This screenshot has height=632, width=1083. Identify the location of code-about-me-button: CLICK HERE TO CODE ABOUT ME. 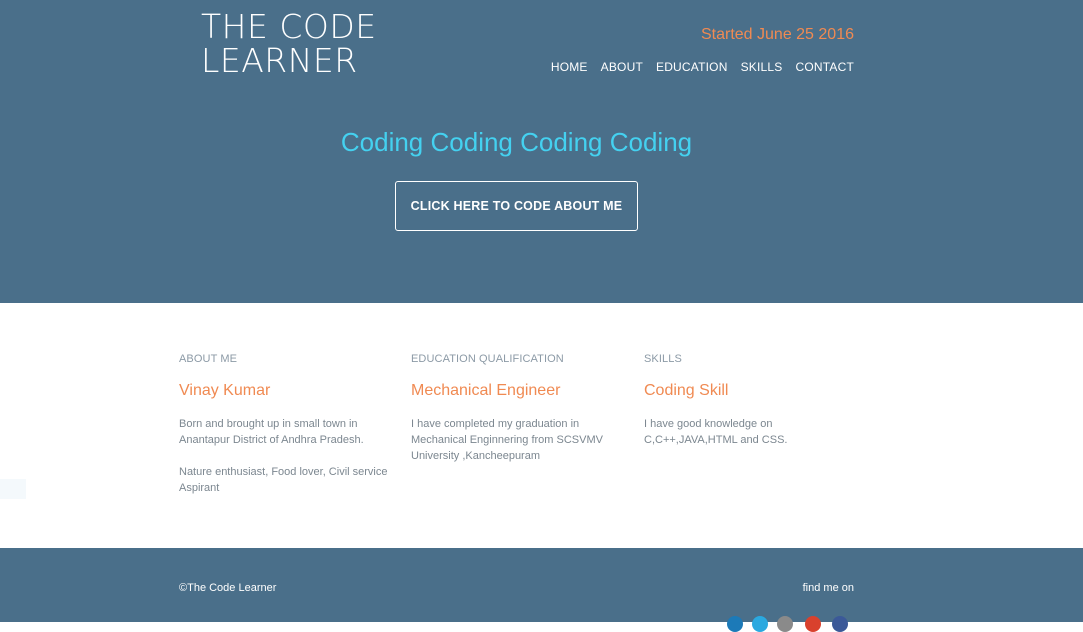
(516, 206).